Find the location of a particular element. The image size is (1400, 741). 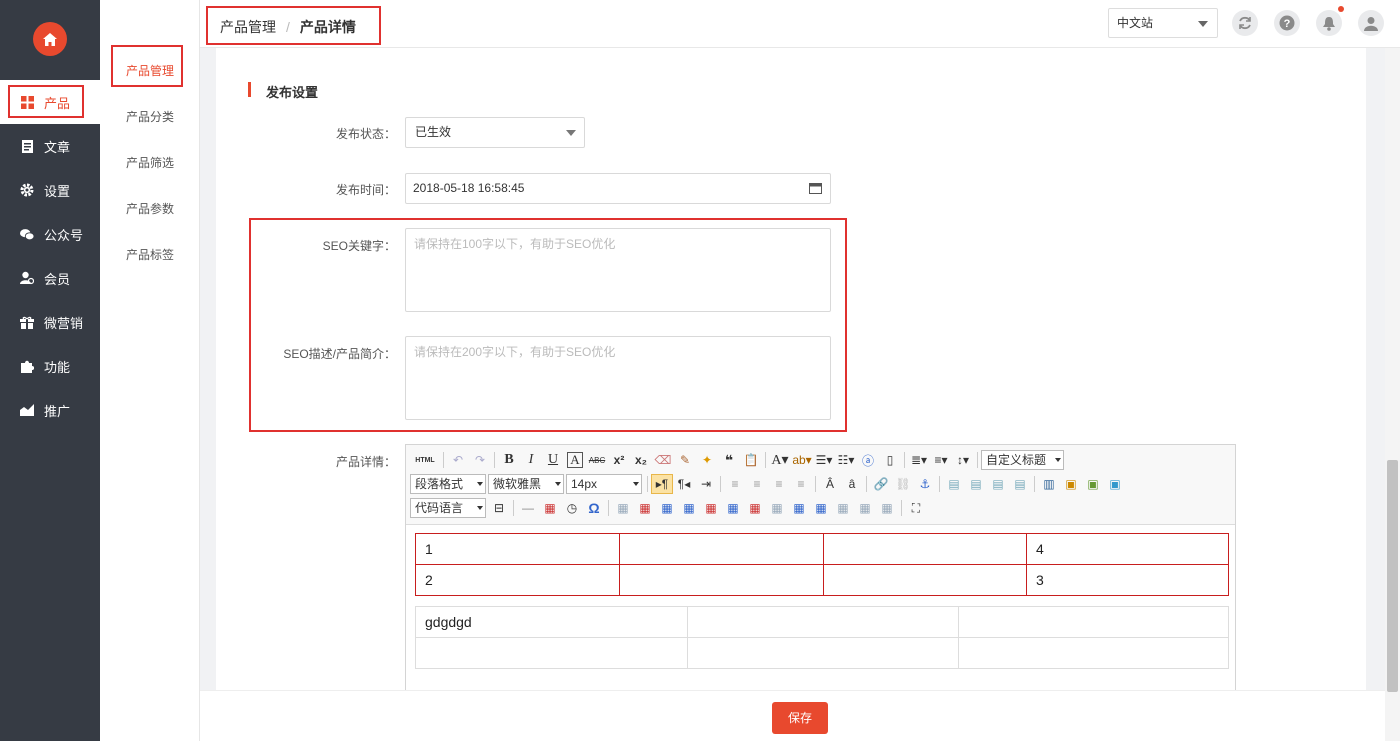

merge-cells-icon: ▦ is located at coordinates (777, 508).